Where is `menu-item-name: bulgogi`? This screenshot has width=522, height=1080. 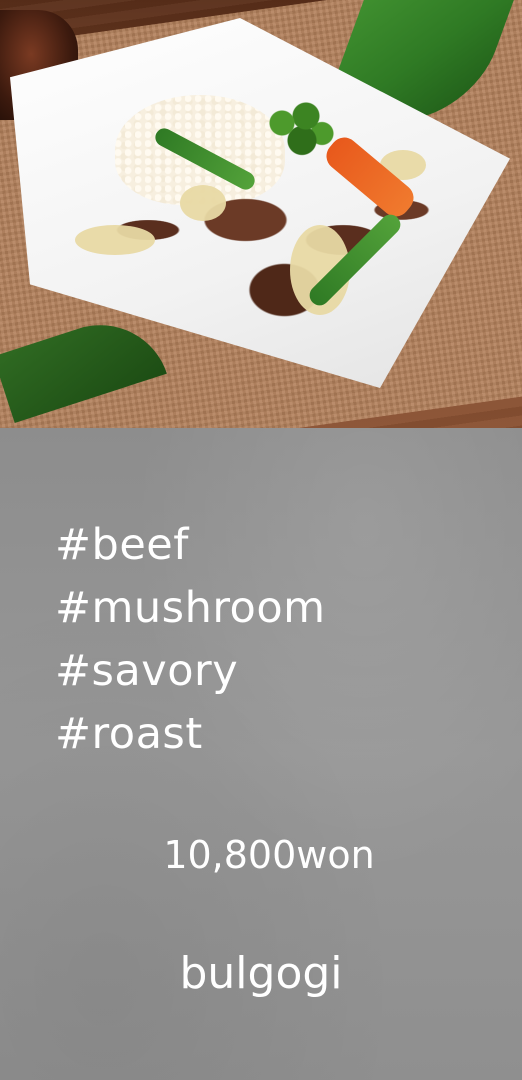 menu-item-name: bulgogi is located at coordinates (261, 973).